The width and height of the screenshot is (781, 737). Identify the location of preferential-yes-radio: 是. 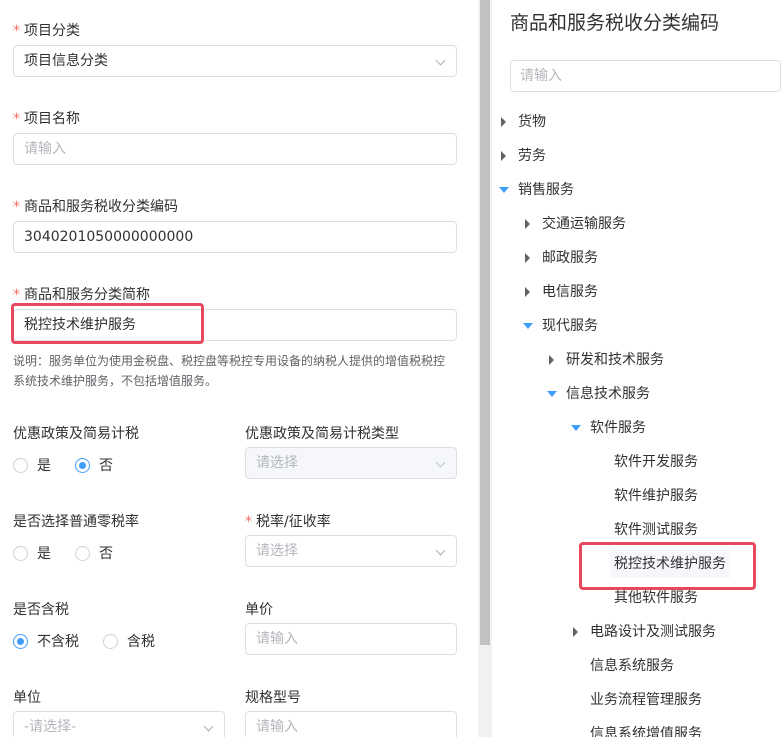
(32, 465).